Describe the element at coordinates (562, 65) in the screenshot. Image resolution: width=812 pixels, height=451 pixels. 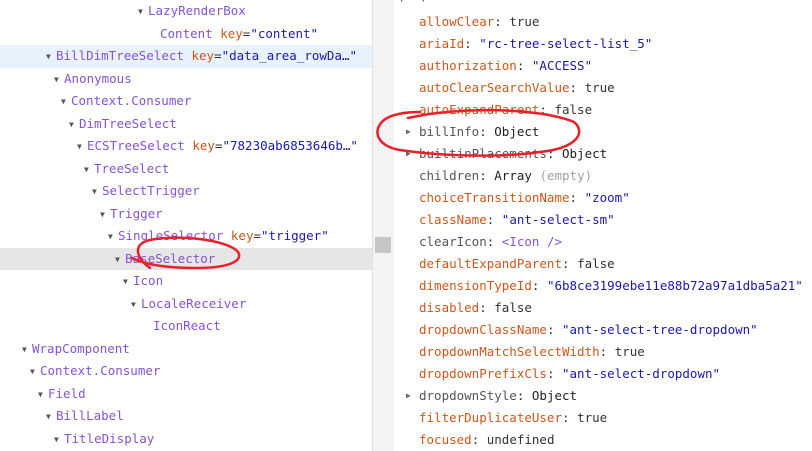
I see `prop-value: "ACCESS"` at that location.